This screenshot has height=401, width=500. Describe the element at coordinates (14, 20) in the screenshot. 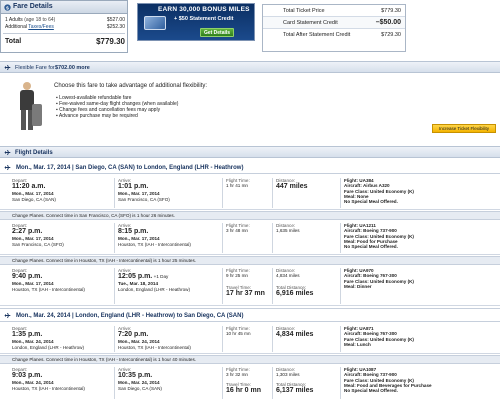

I see `fare-row-label: 1 Adults` at that location.